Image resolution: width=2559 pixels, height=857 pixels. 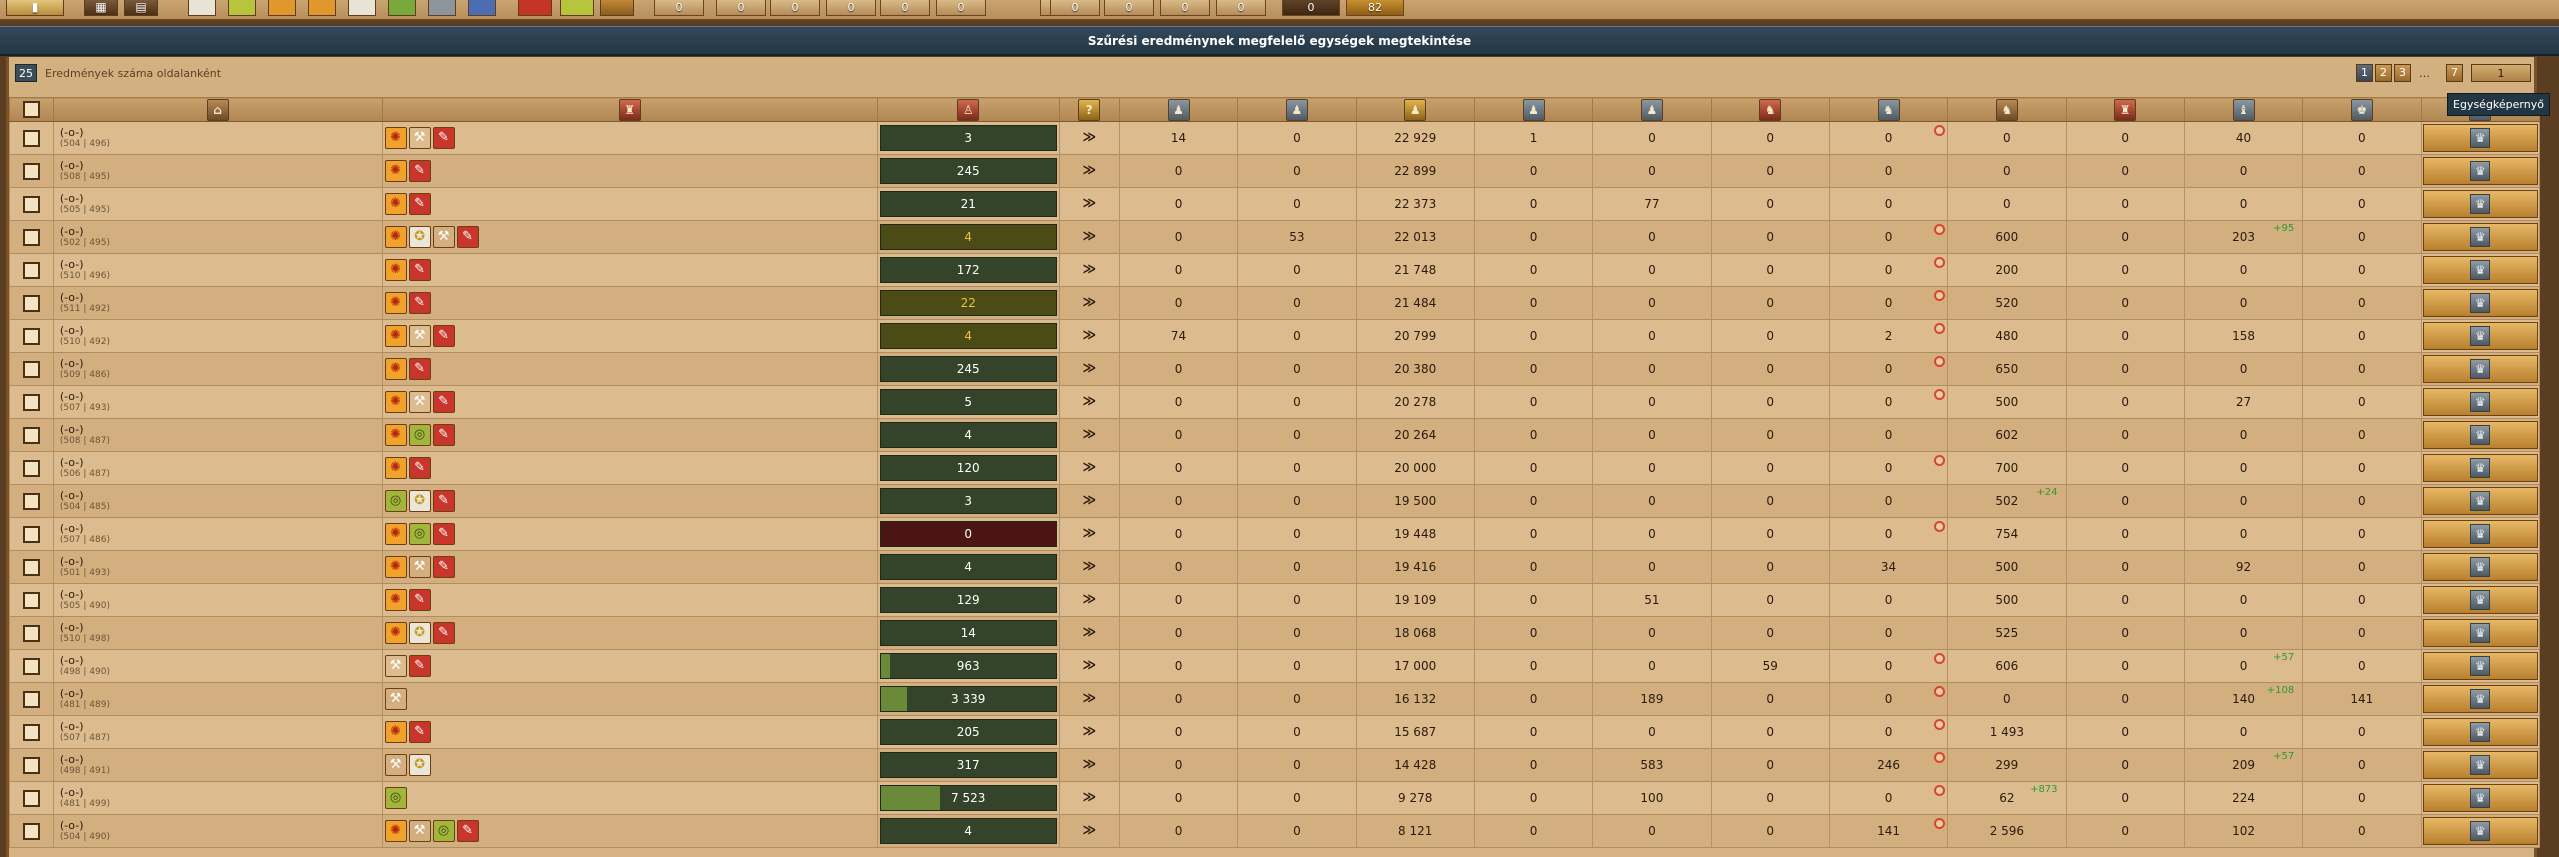 I want to click on filter-red-button, so click(x=535, y=8).